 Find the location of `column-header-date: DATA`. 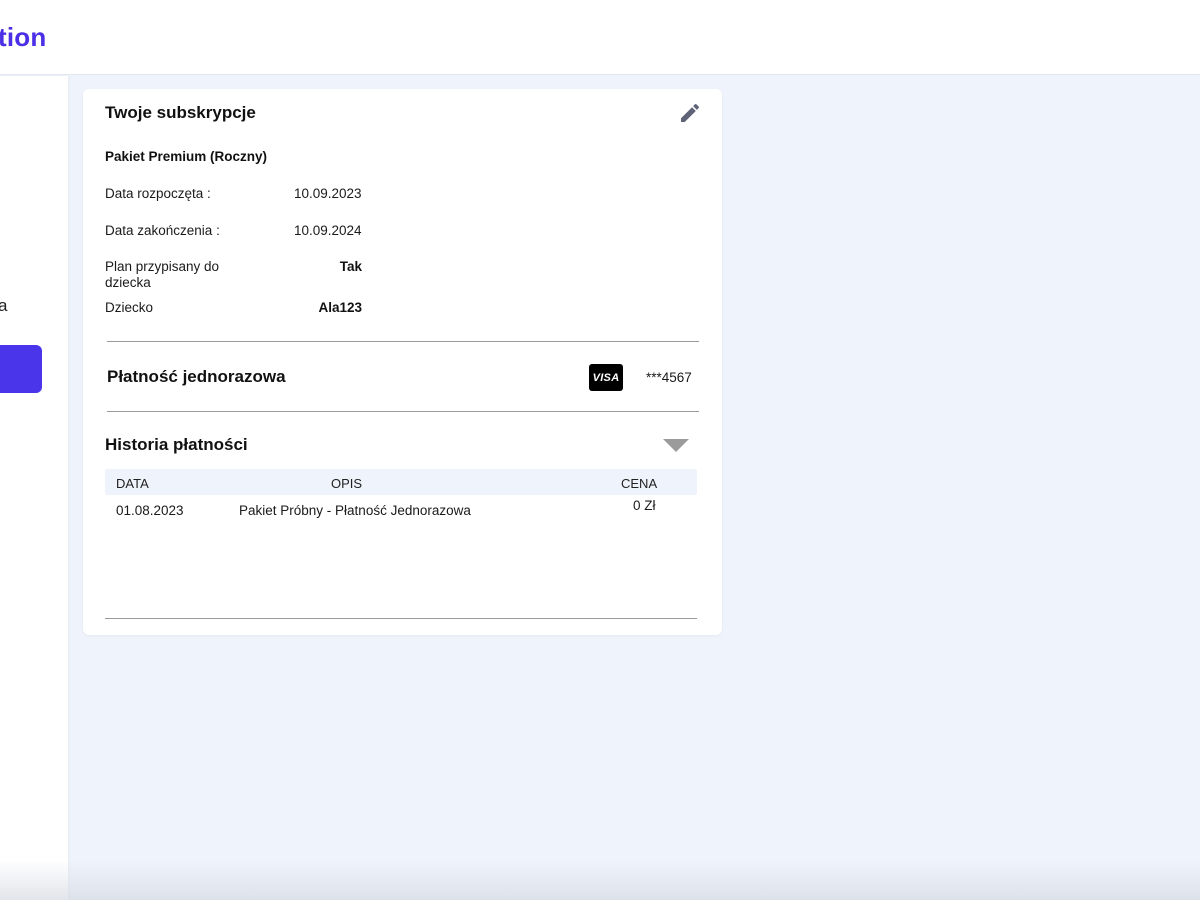

column-header-date: DATA is located at coordinates (132, 483).